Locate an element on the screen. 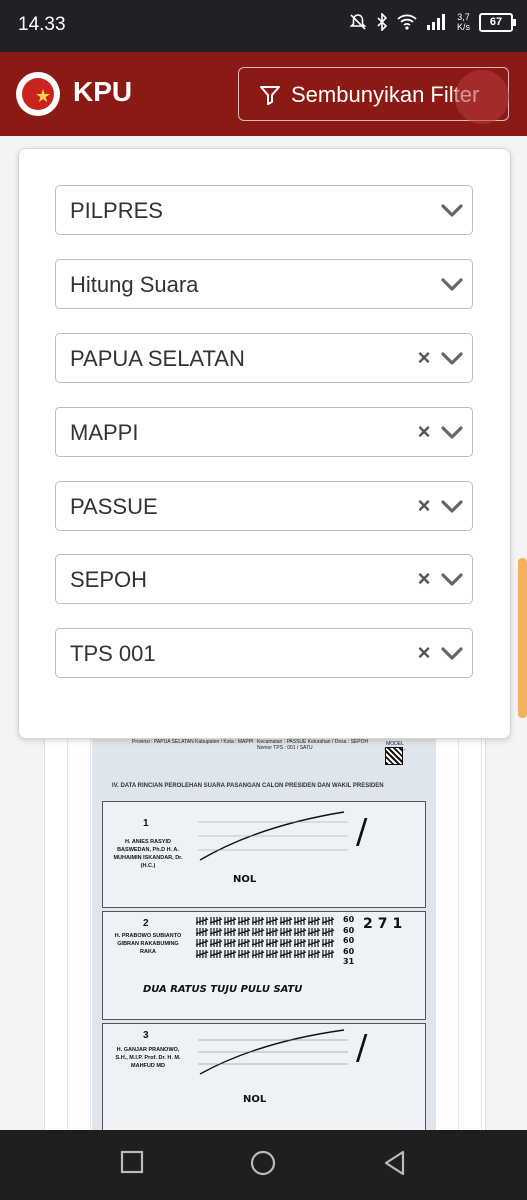 The height and width of the screenshot is (1200, 527). row-totals: 60 60 60 60 31 is located at coordinates (348, 941).